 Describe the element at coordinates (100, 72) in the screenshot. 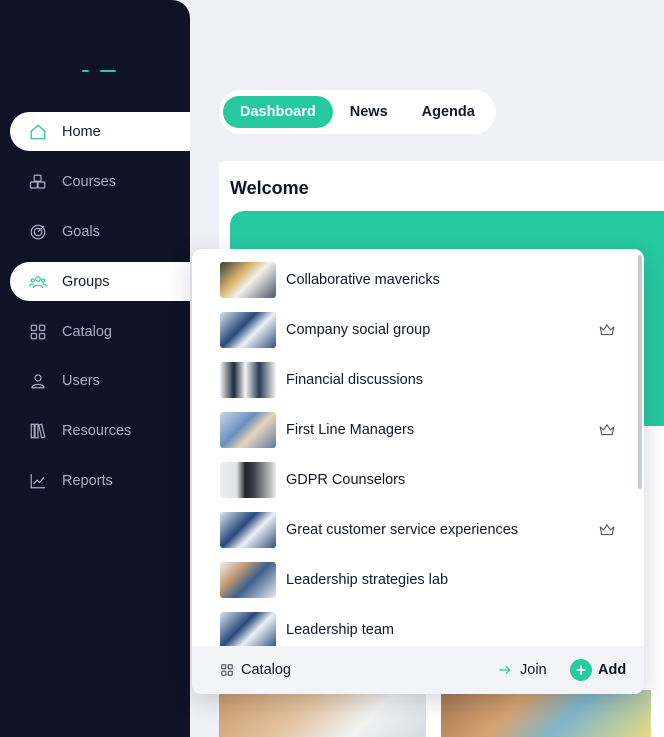

I see `logo` at that location.